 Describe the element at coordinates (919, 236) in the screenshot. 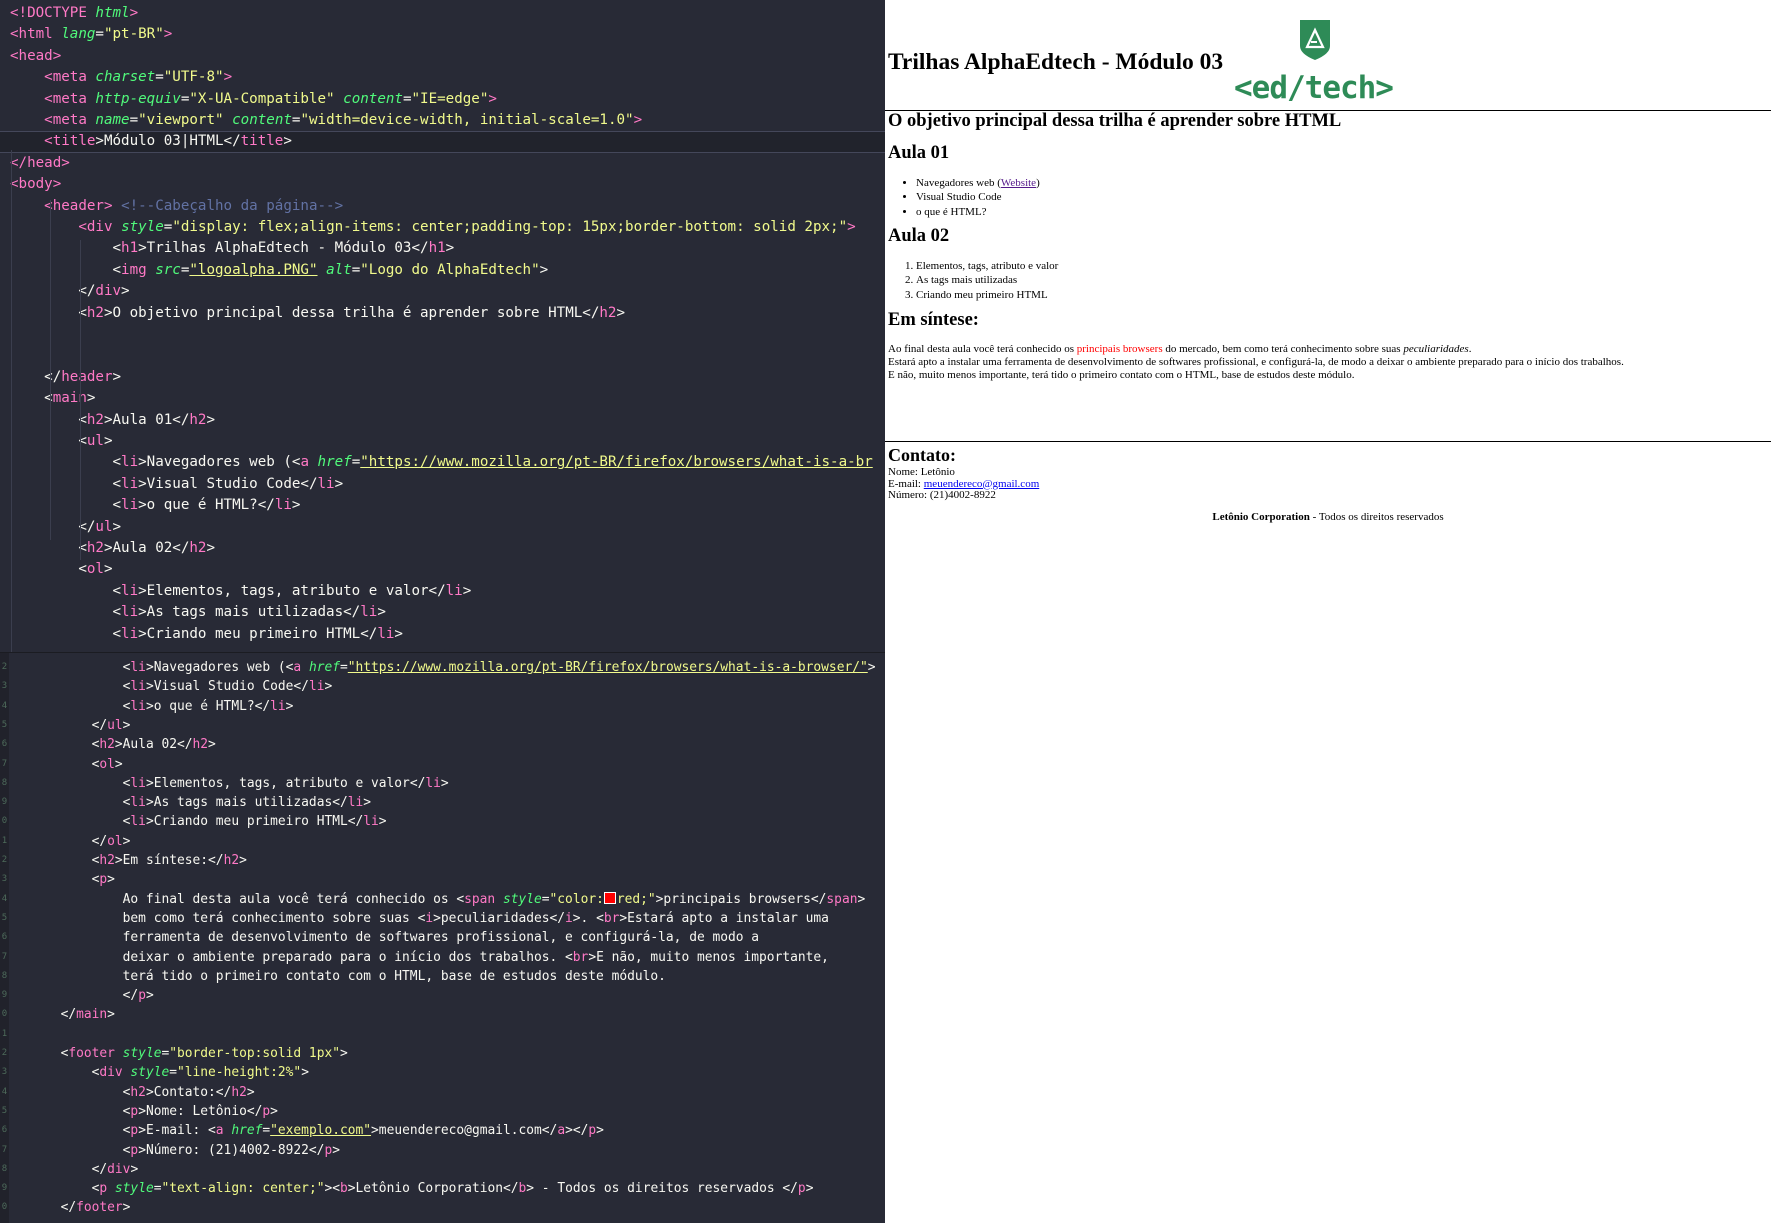

I see `aula02-heading: Aula 02` at that location.